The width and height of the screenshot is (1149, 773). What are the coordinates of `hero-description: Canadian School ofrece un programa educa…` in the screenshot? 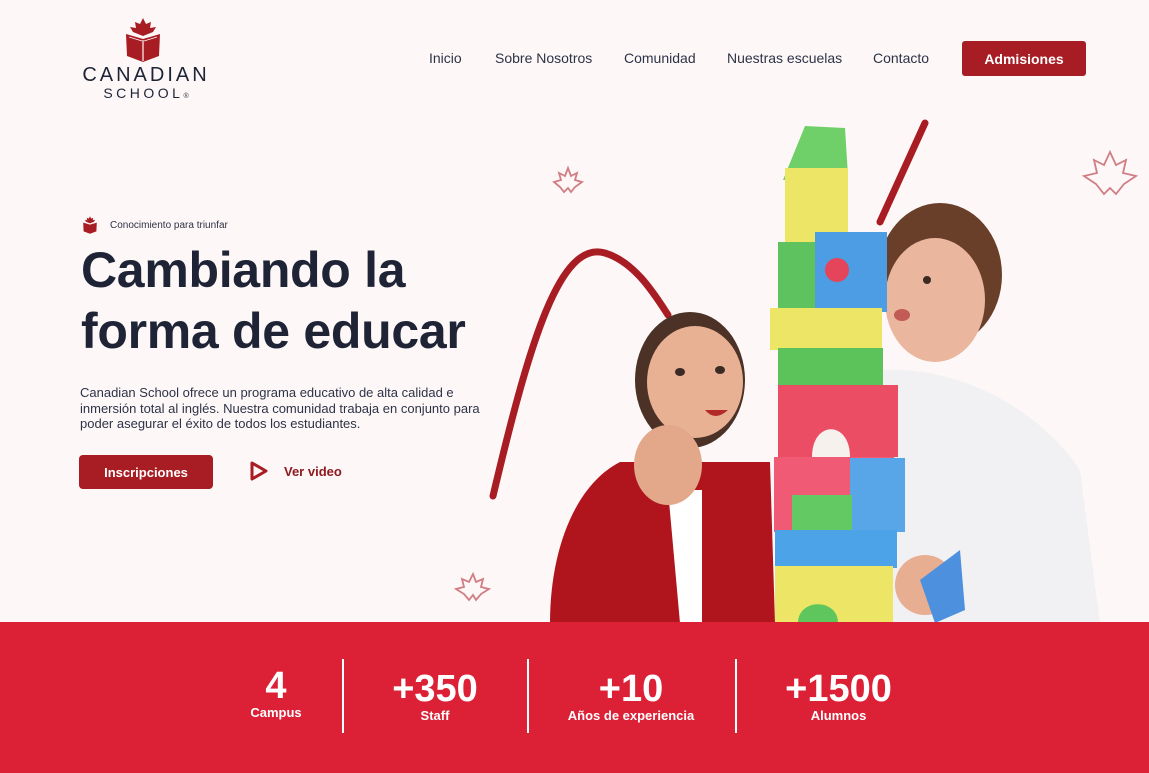 It's located at (280, 408).